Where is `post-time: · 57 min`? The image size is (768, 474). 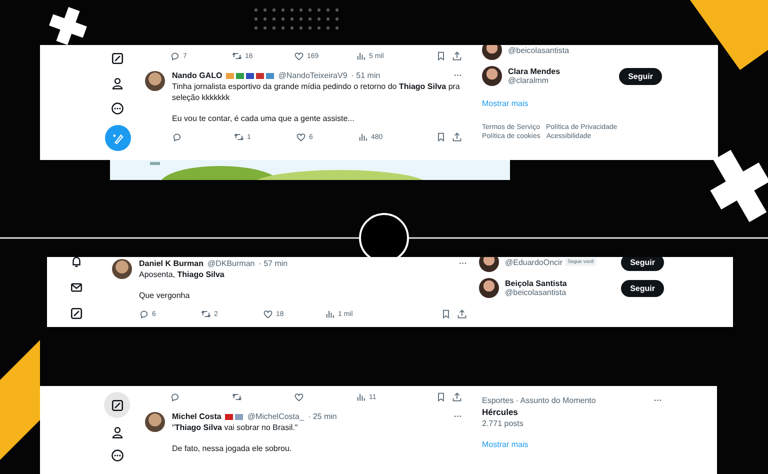
post-time: · 57 min is located at coordinates (273, 263).